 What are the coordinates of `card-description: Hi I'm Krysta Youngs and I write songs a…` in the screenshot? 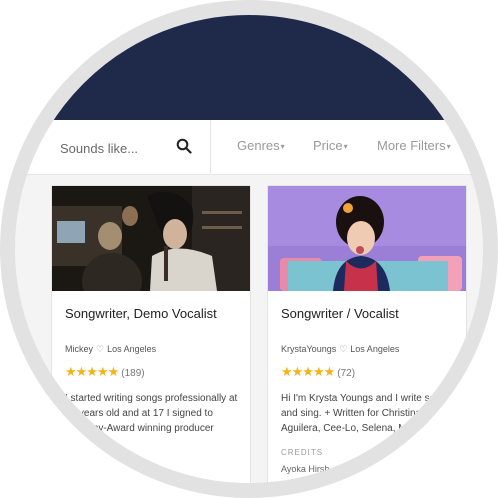 It's located at (366, 413).